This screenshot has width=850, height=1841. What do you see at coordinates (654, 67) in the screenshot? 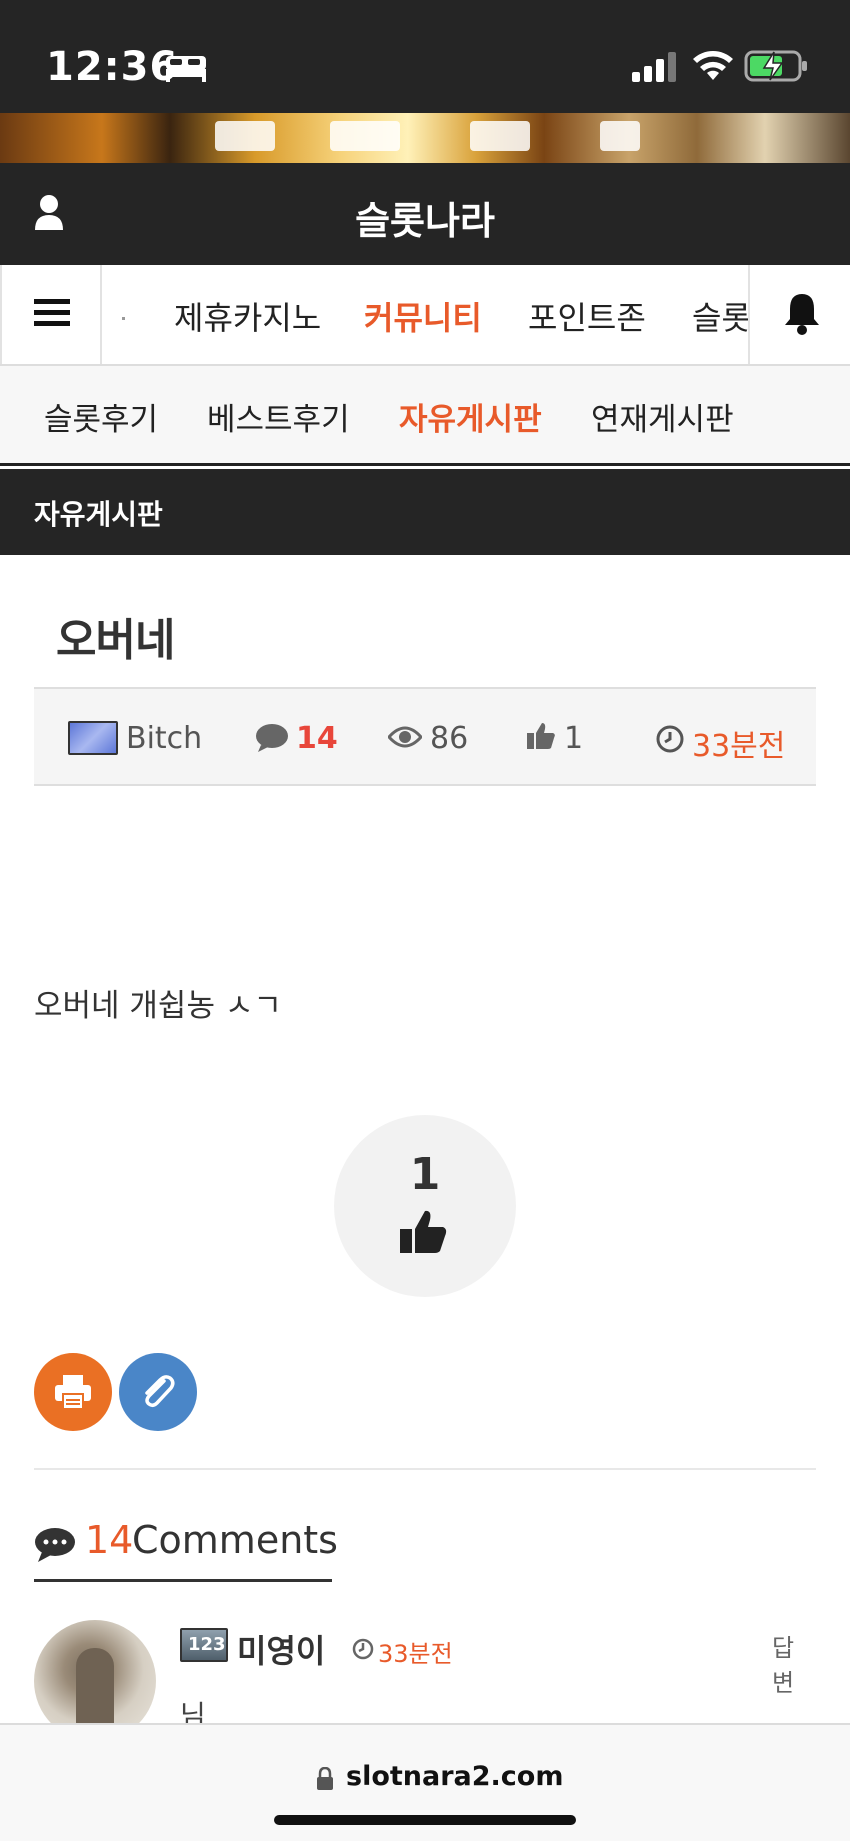
I see `cellular-signal-icon` at bounding box center [654, 67].